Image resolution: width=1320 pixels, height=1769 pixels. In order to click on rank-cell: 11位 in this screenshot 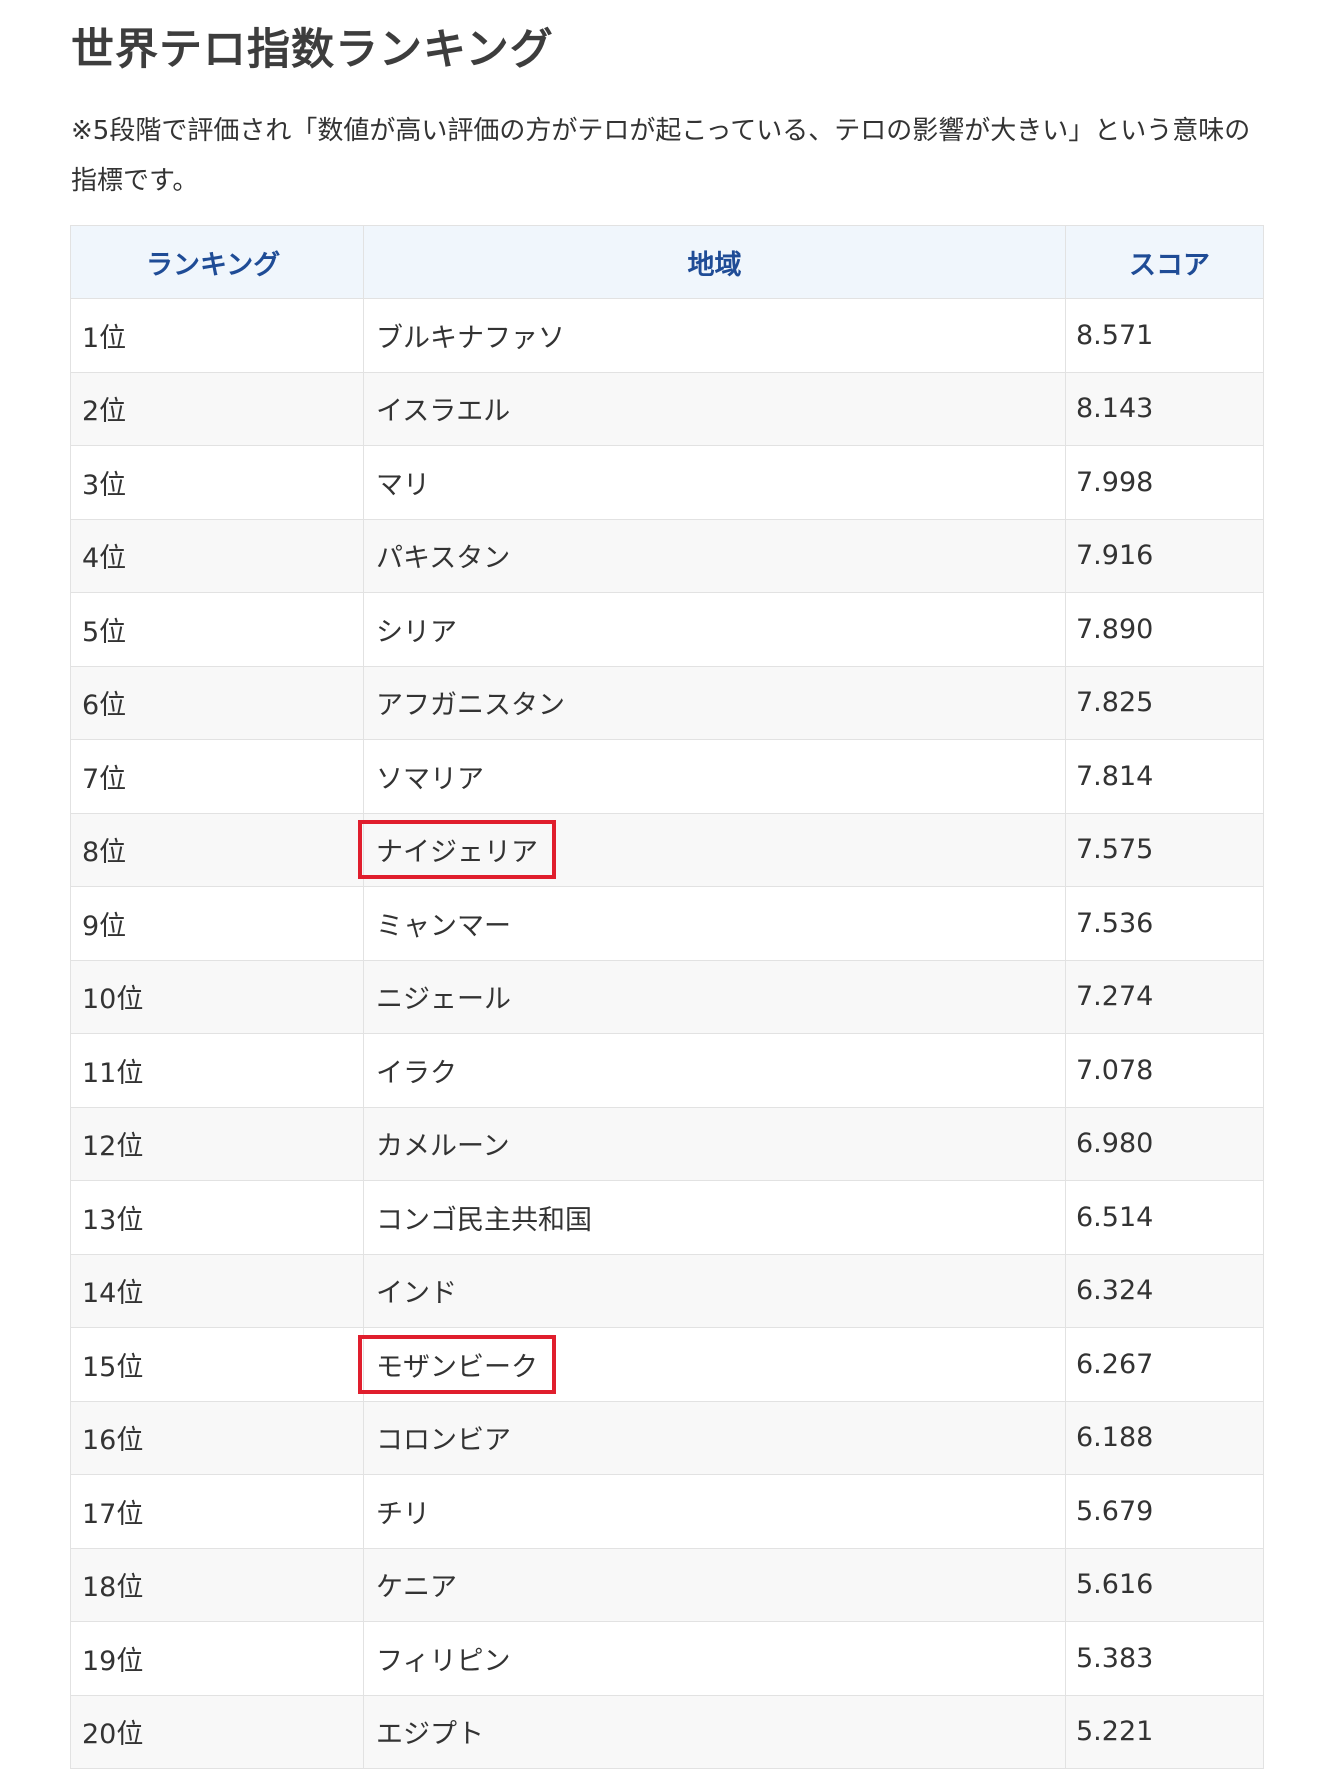, I will do `click(217, 1070)`.